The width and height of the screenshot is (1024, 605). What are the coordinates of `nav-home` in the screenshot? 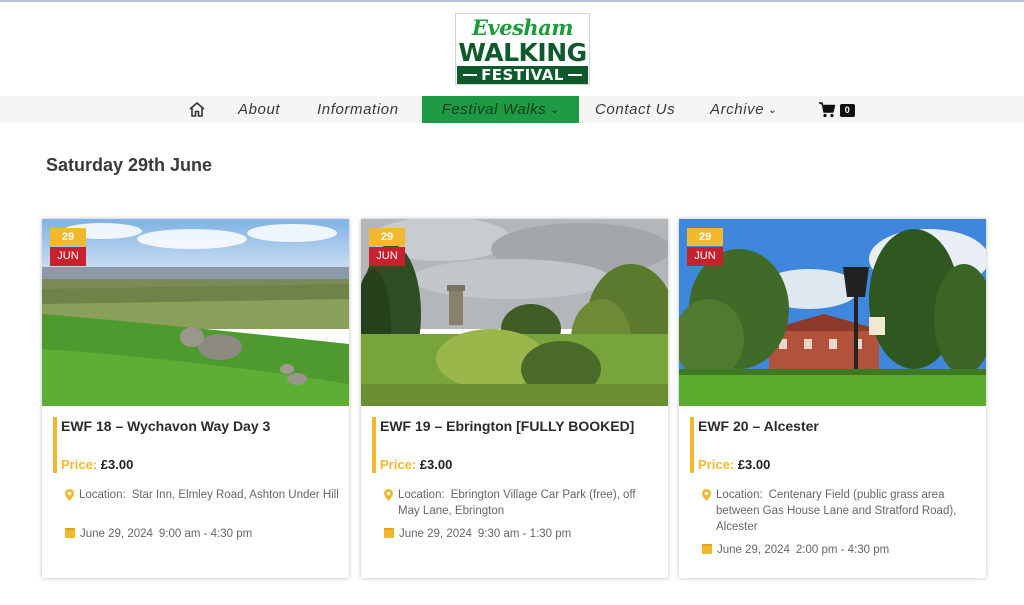 It's located at (198, 109).